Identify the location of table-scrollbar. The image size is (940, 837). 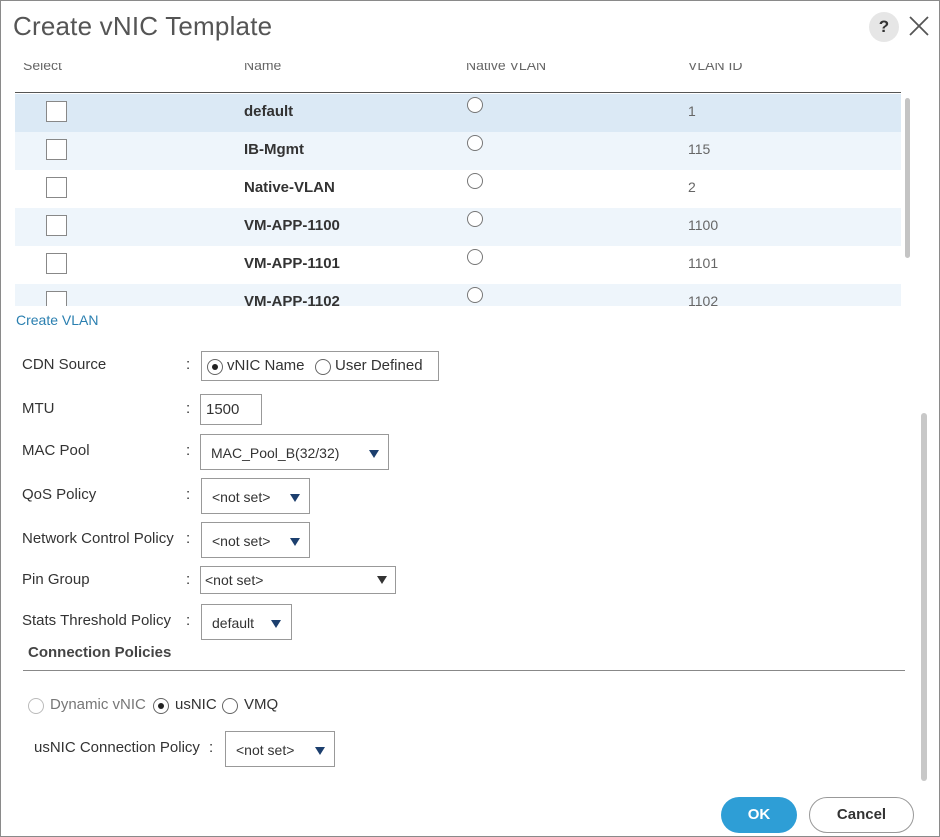
(907, 178).